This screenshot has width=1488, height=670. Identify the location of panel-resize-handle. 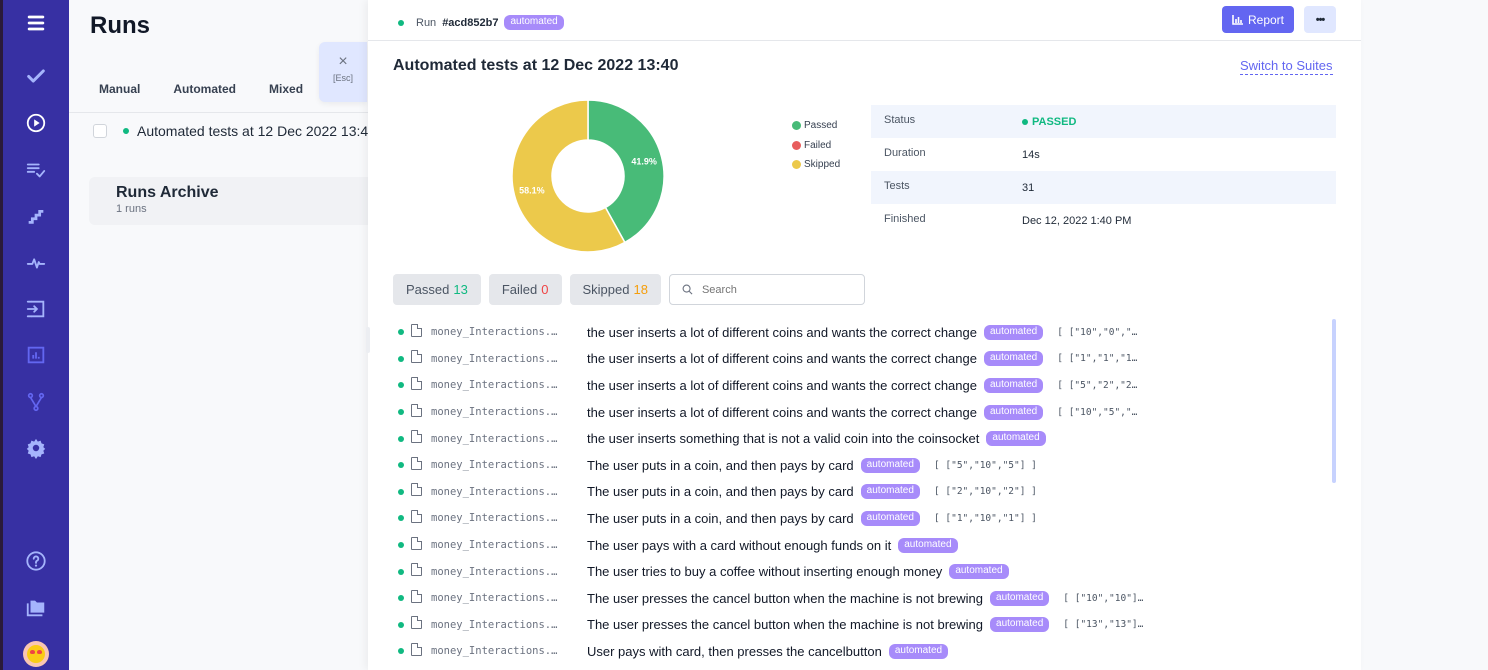
(368, 340).